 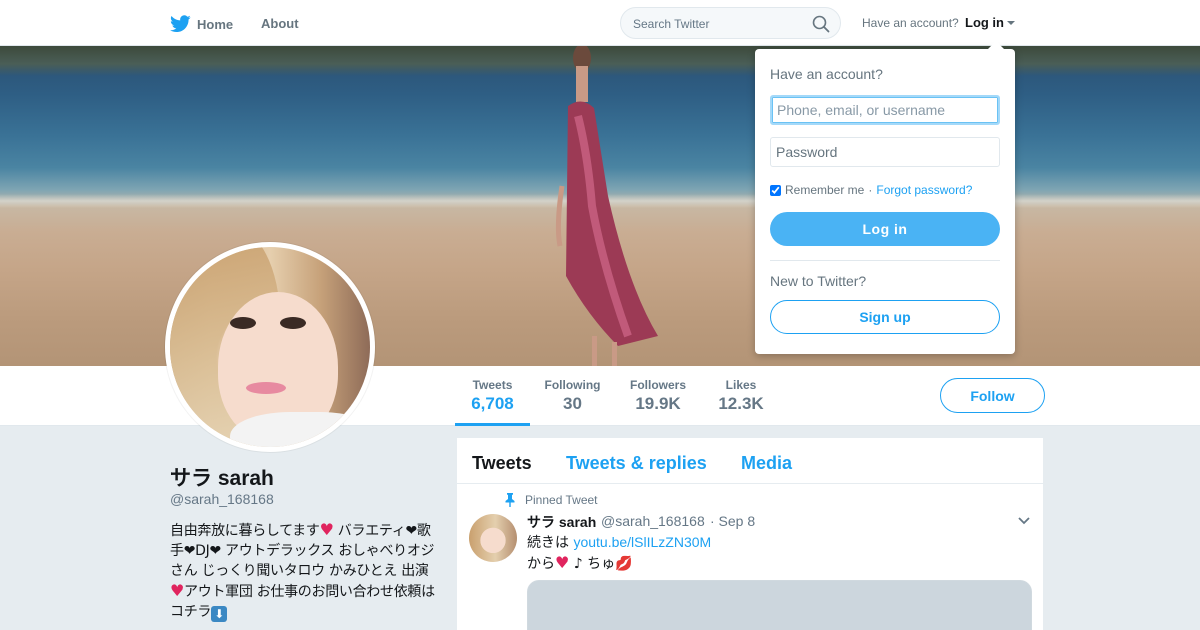 What do you see at coordinates (302, 602) in the screenshot?
I see `bio-text: アウト軍団 お仕事のお問い合わせ依頼はコチラ` at bounding box center [302, 602].